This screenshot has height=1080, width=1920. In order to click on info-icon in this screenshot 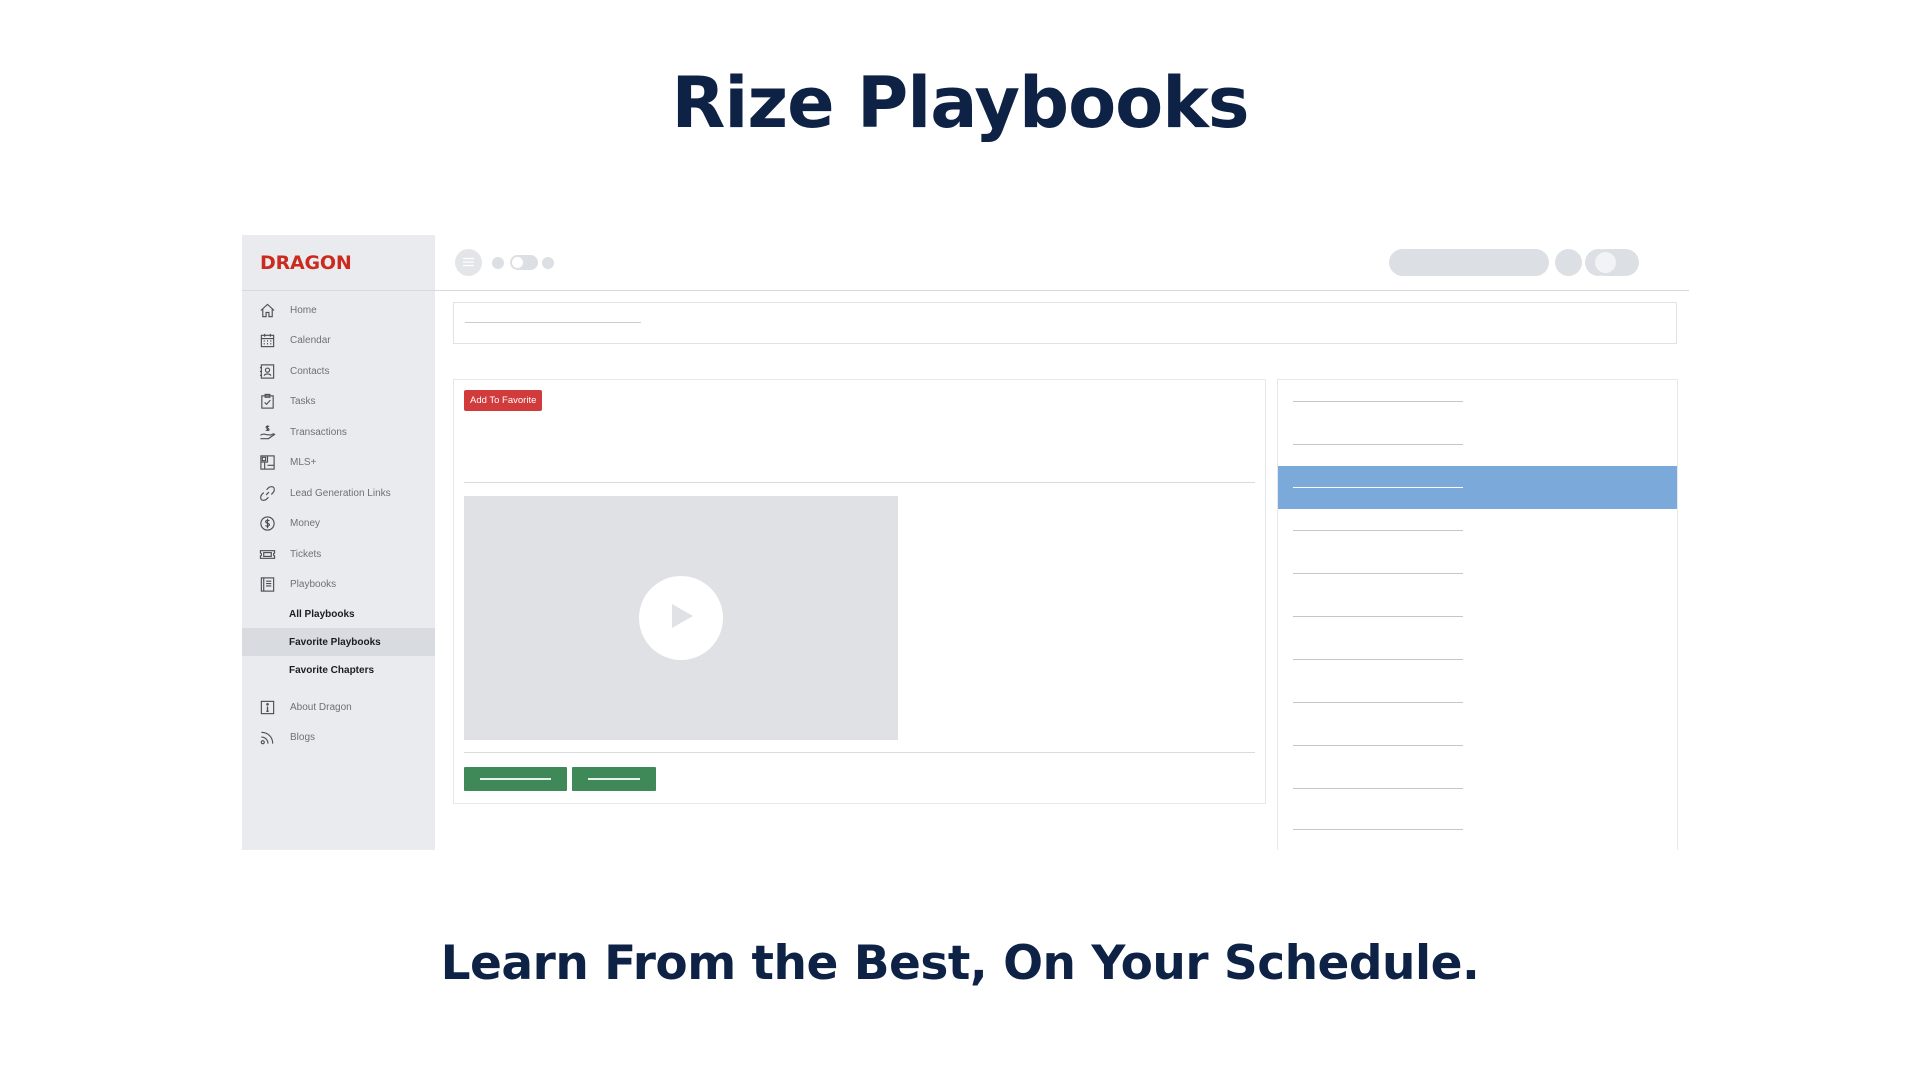, I will do `click(267, 707)`.